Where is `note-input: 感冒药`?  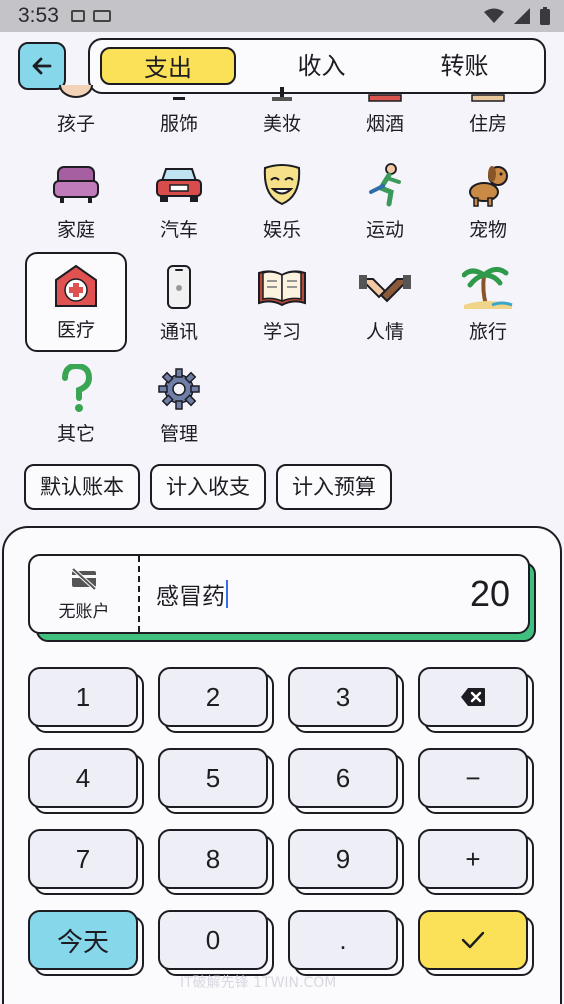 note-input: 感冒药 is located at coordinates (305, 594).